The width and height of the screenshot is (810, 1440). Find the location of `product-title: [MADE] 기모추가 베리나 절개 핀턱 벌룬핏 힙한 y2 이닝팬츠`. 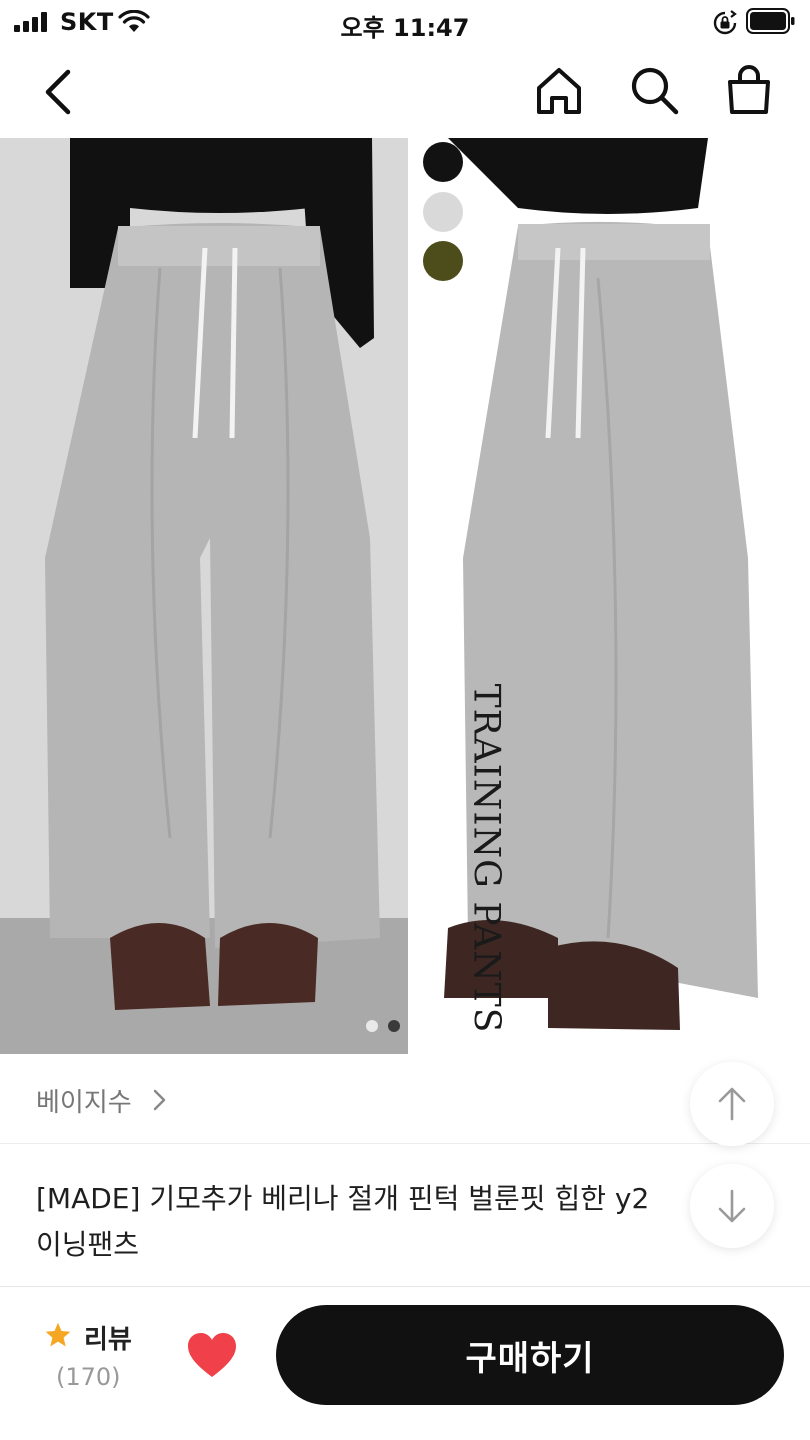

product-title: [MADE] 기모추가 베리나 절개 핀턱 벌룬핏 힙한 y2 이닝팬츠 is located at coordinates (366, 1222).